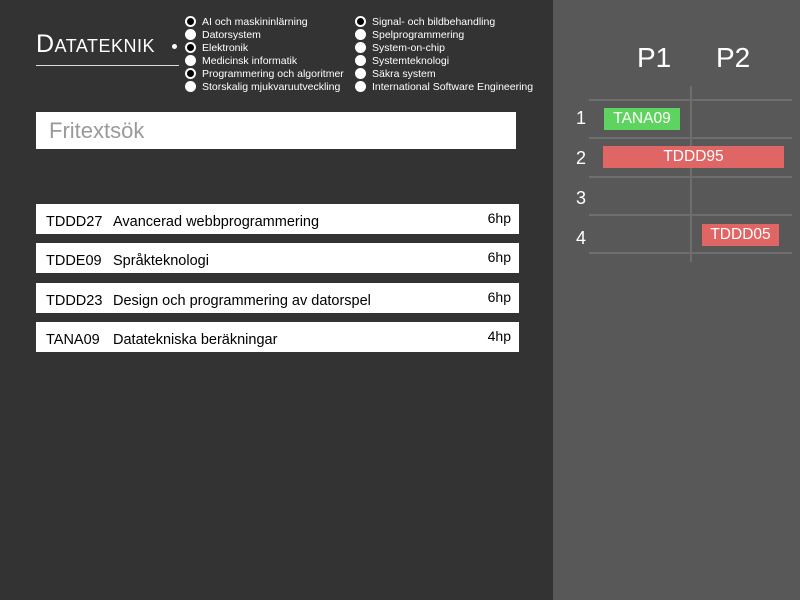 This screenshot has width=800, height=600. What do you see at coordinates (216, 222) in the screenshot?
I see `course-name: Avancerad webbprogrammering` at bounding box center [216, 222].